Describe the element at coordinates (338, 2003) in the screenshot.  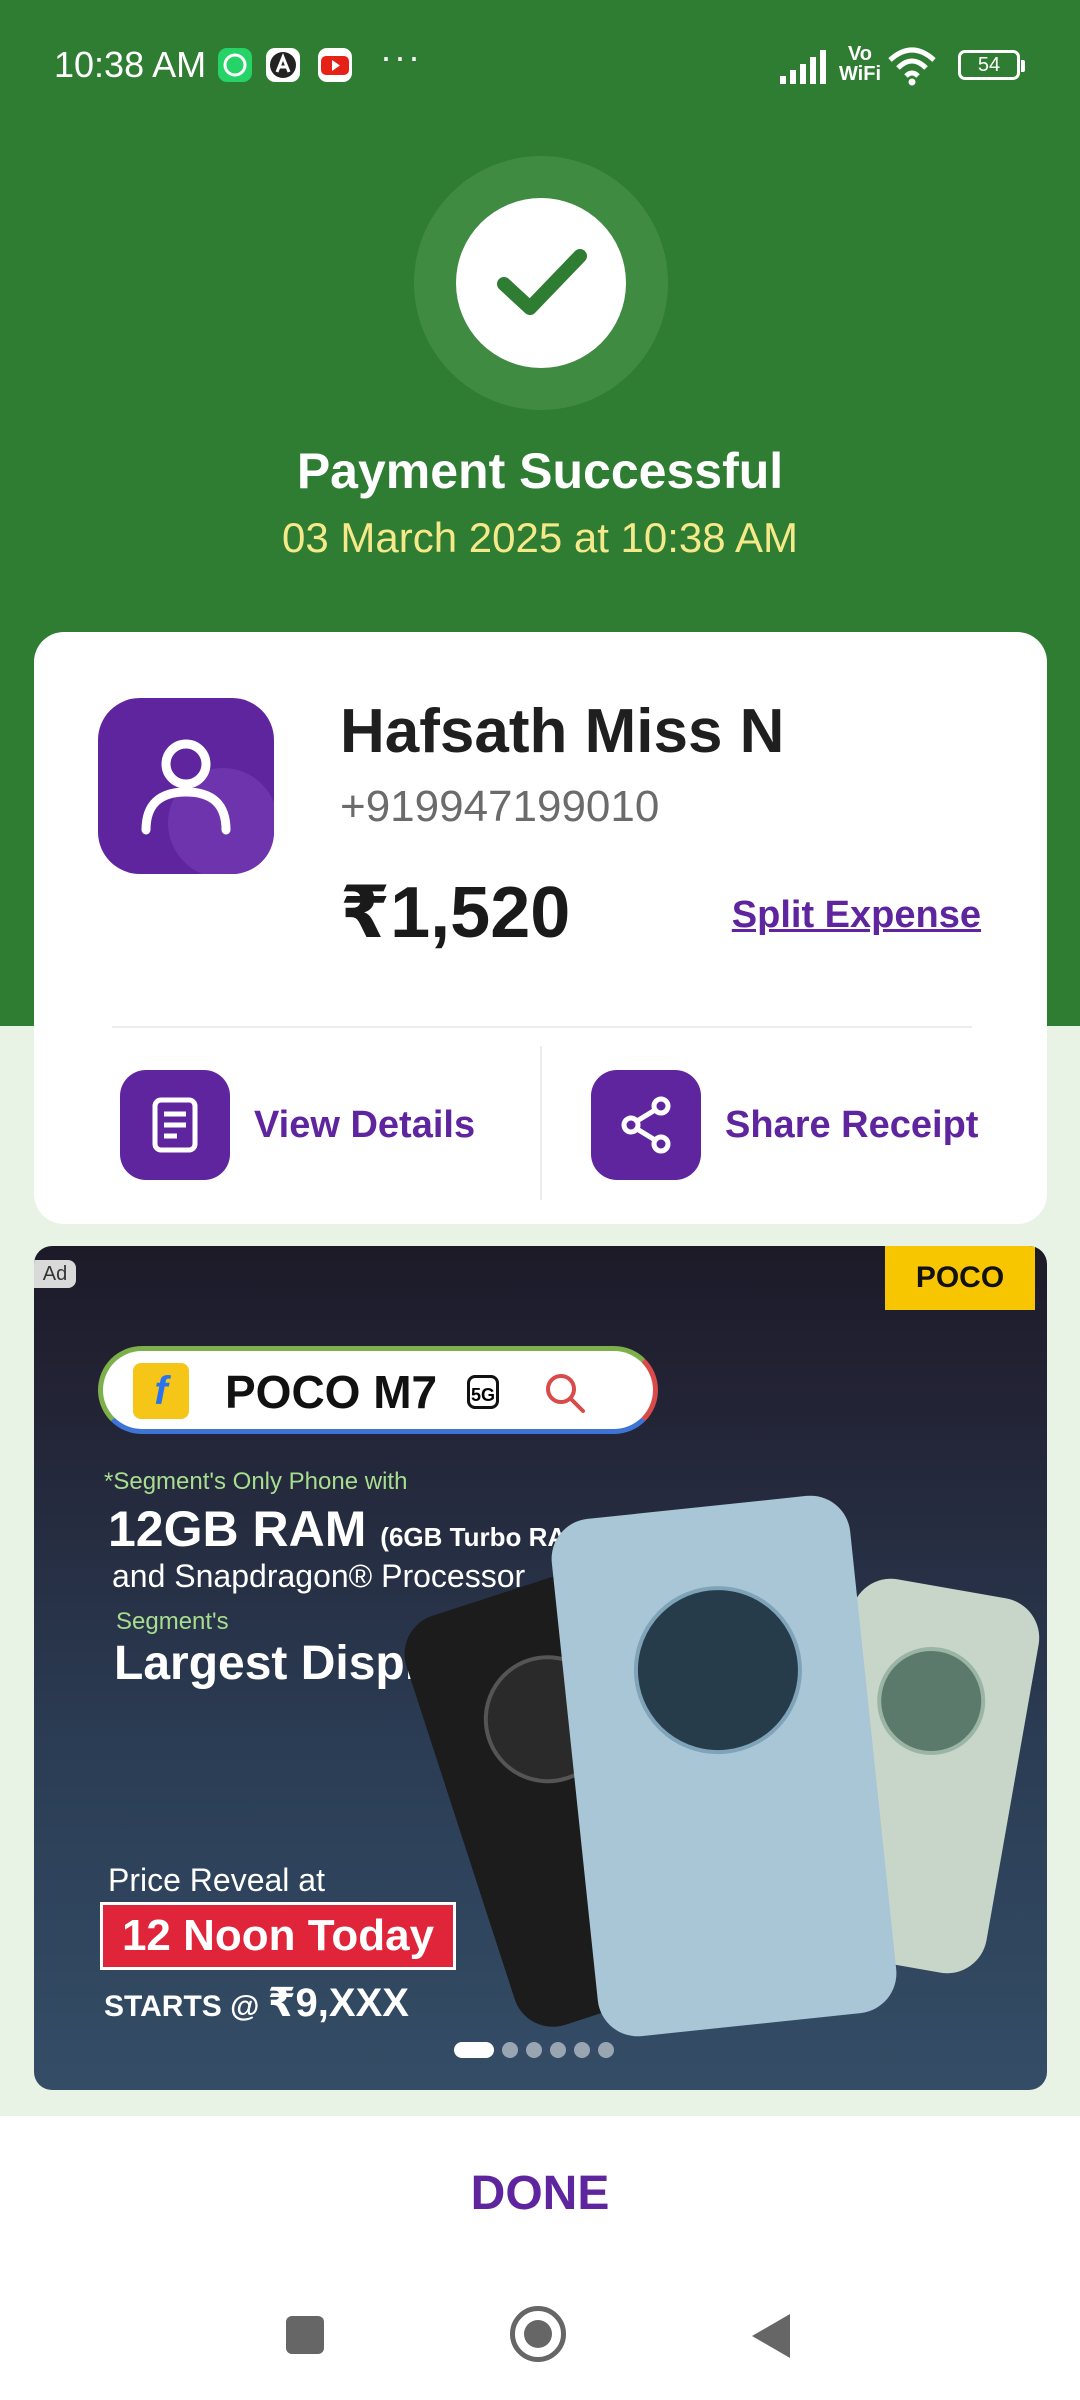
I see `ad-starts-price: ₹9,XXX` at that location.